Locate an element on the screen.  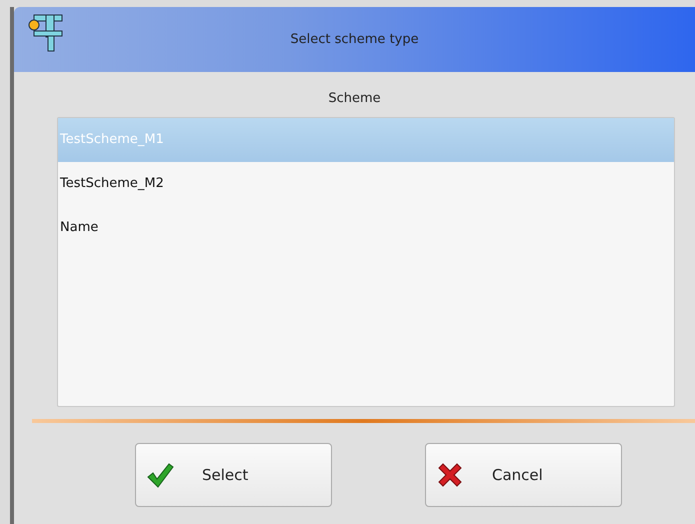
cancel-button: Cancel is located at coordinates (523, 475).